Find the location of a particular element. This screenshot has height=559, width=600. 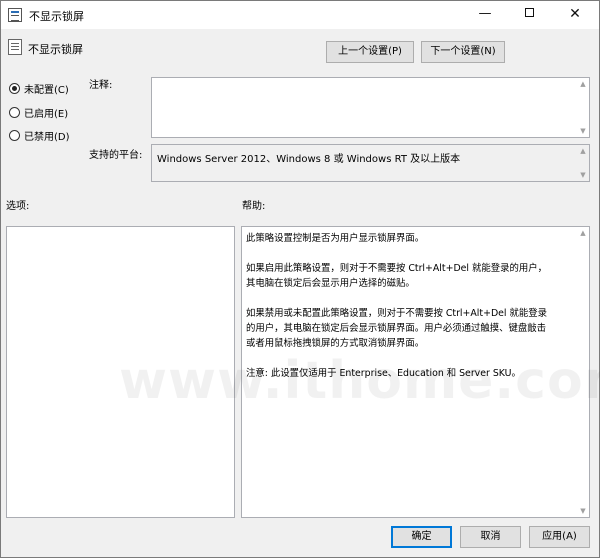

options-label: 选项: is located at coordinates (18, 206).